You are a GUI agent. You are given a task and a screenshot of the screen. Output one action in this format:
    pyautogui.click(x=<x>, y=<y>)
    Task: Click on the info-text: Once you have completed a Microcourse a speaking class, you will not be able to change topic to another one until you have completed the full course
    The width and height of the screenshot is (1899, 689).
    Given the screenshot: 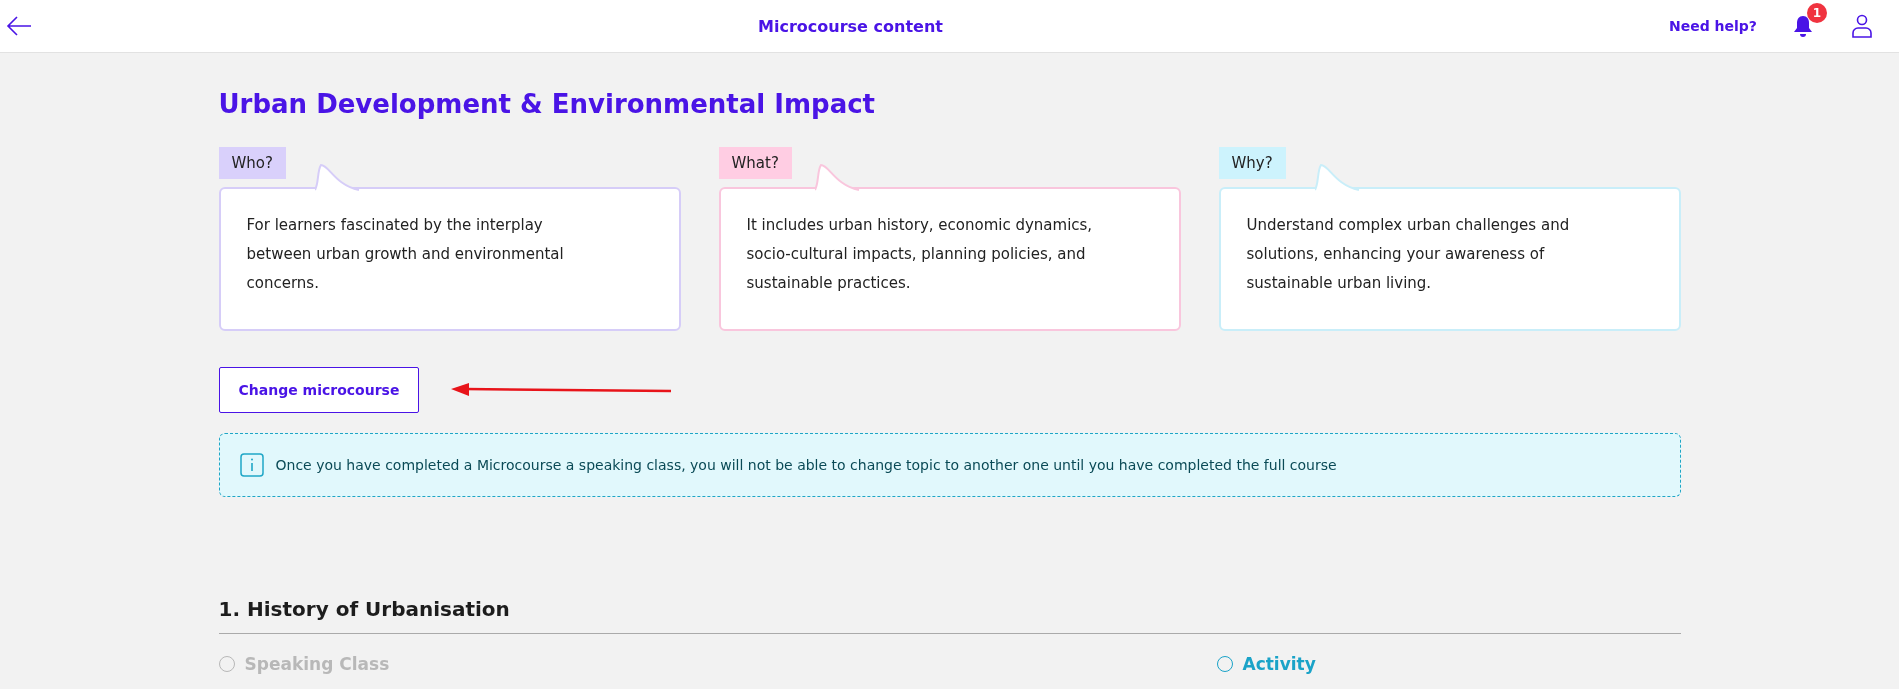 What is the action you would take?
    pyautogui.click(x=806, y=465)
    